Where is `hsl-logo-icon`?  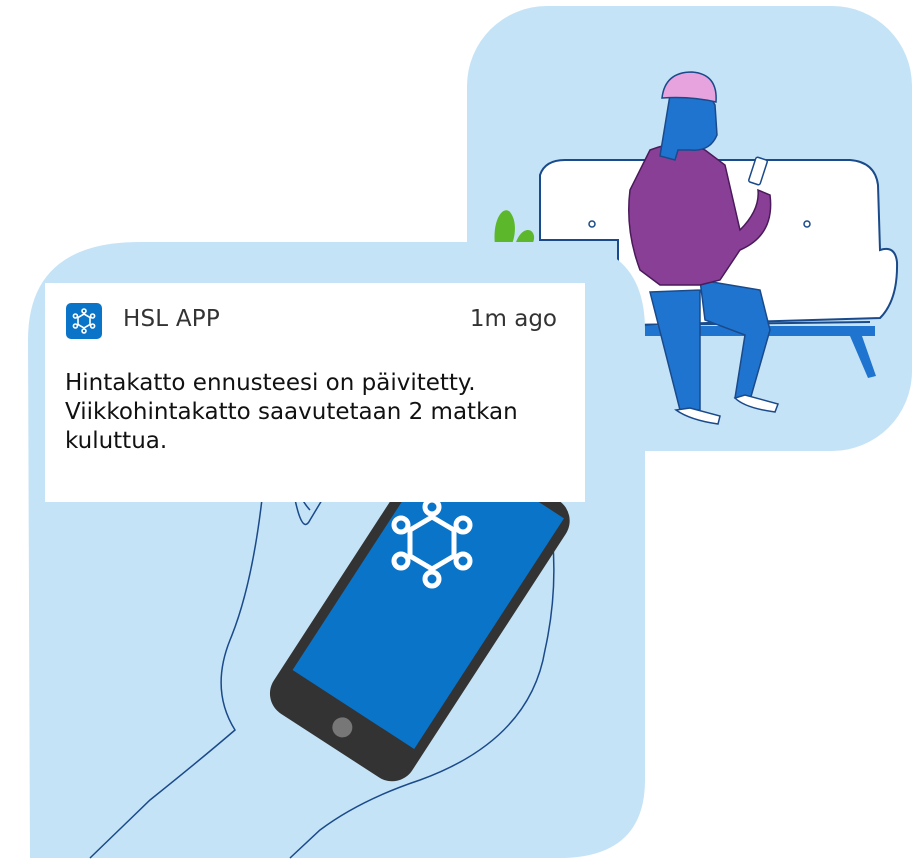
hsl-logo-icon is located at coordinates (84, 321).